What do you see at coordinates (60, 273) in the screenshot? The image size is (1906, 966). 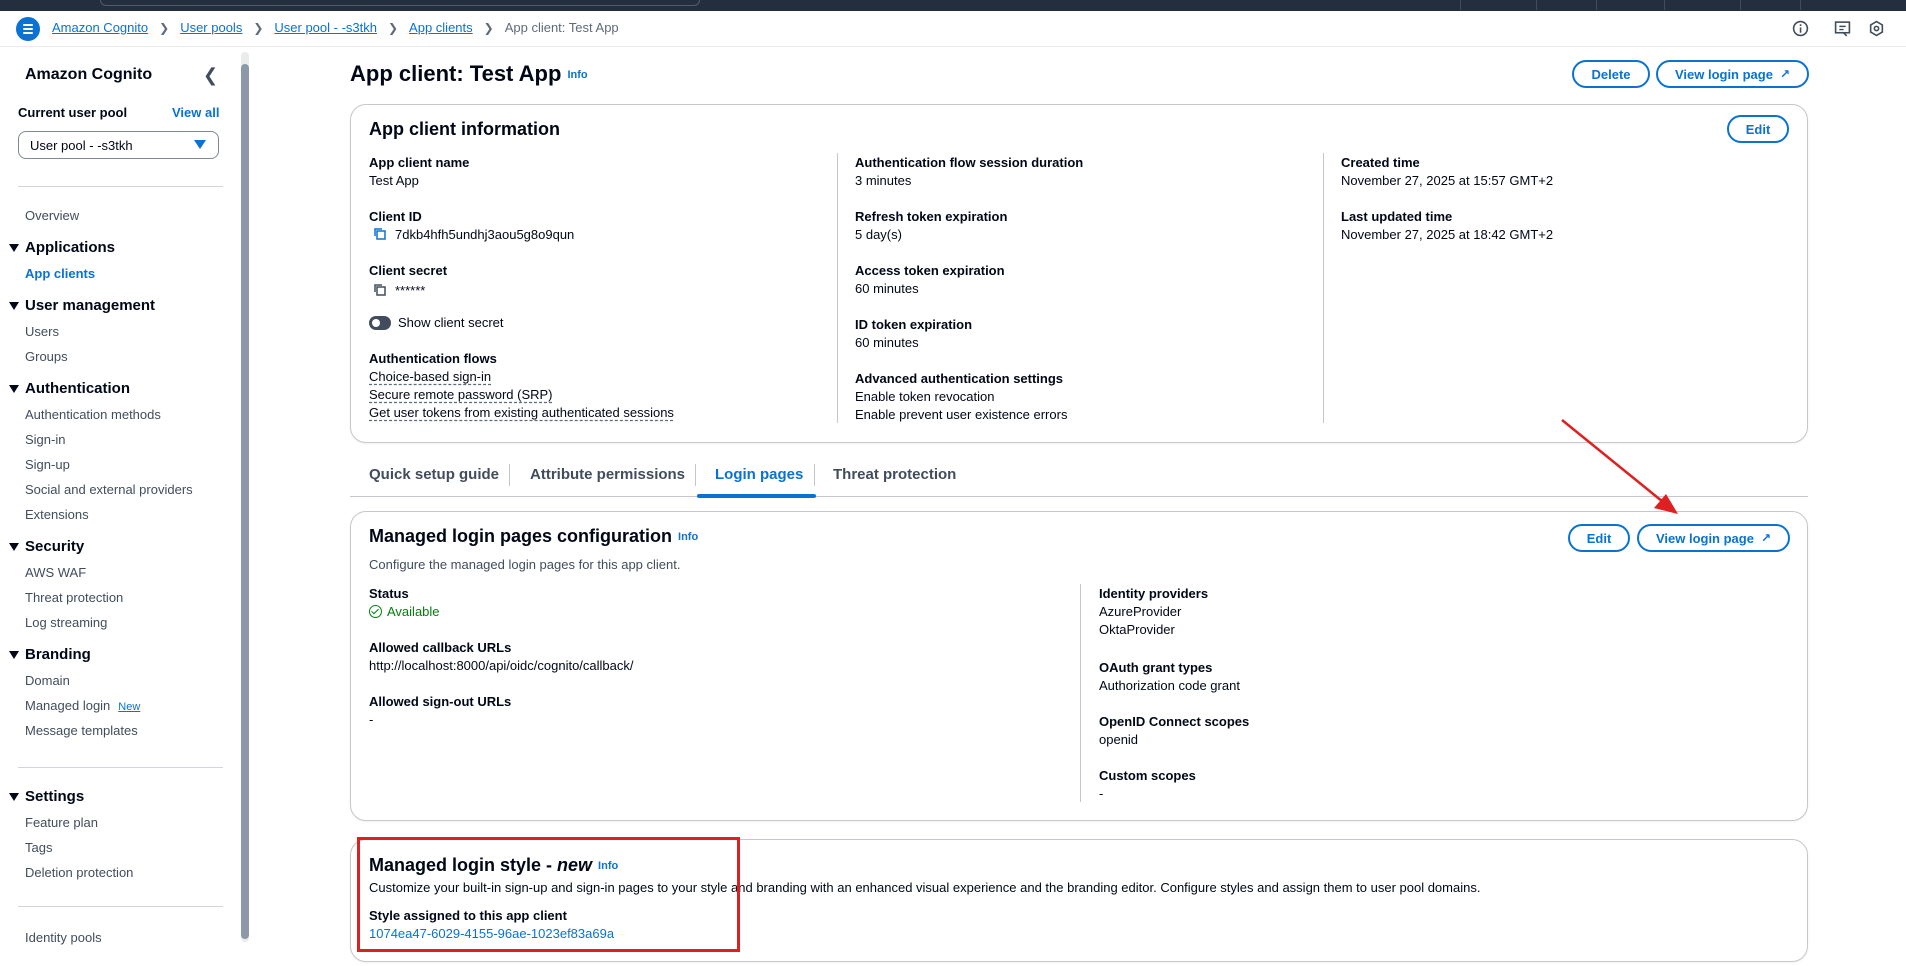 I see `sidebar-item-app-clients: App clients` at bounding box center [60, 273].